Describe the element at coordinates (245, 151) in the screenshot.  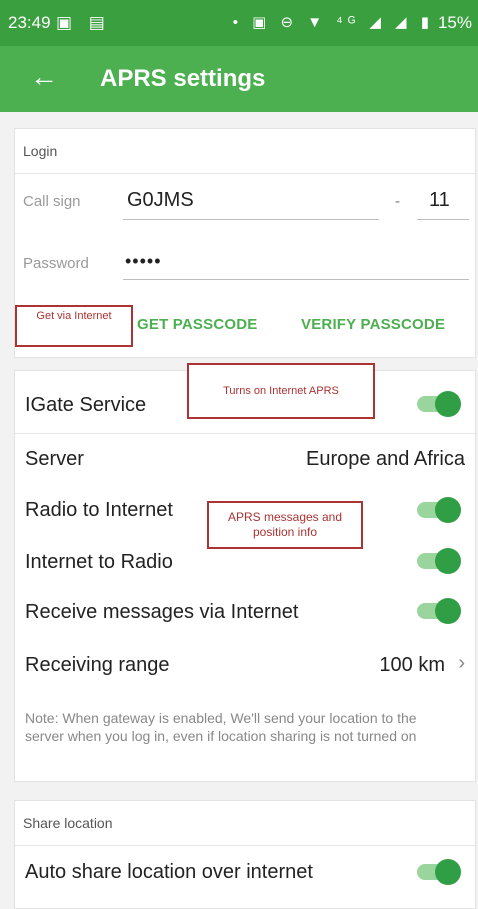
I see `login-header: Login` at that location.